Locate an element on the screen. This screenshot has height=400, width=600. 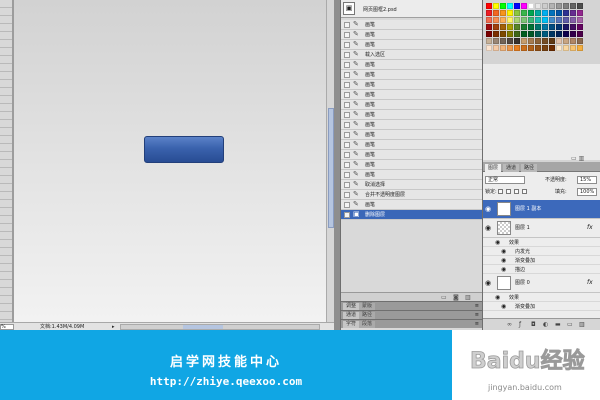
layer-name: 图层 0 is located at coordinates (522, 283).